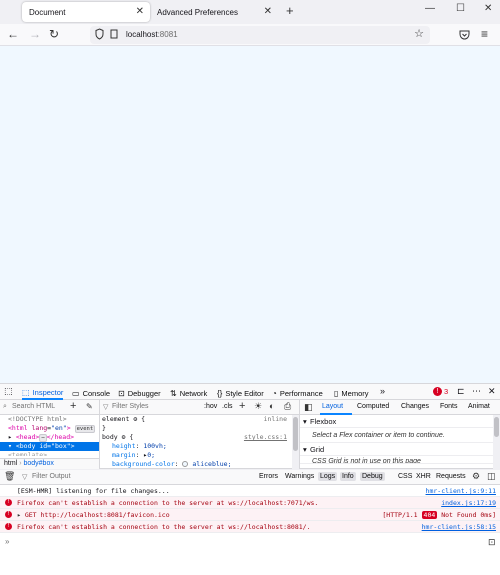  What do you see at coordinates (240, 393) in the screenshot?
I see `tool-tab-style-editor: {} Style Editor` at bounding box center [240, 393].